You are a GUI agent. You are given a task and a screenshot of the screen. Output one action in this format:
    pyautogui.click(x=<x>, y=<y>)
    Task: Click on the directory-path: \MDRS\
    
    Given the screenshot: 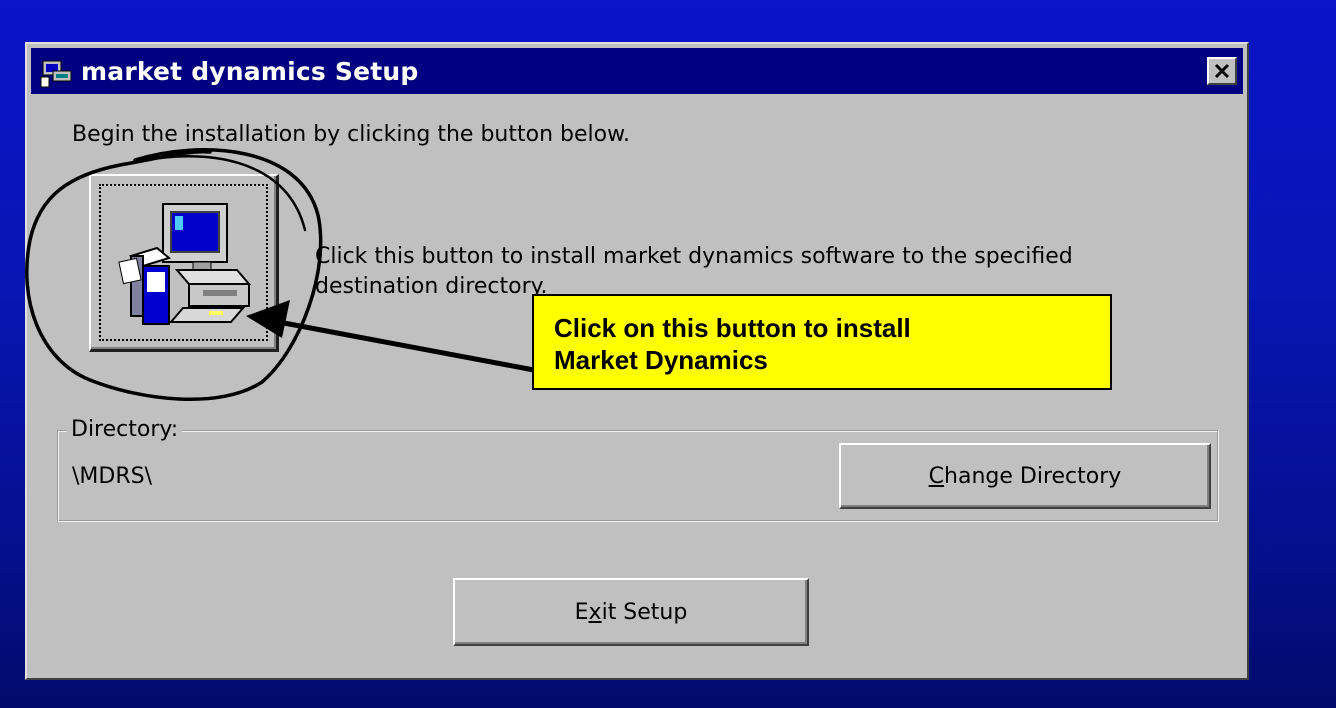 What is the action you would take?
    pyautogui.click(x=112, y=476)
    